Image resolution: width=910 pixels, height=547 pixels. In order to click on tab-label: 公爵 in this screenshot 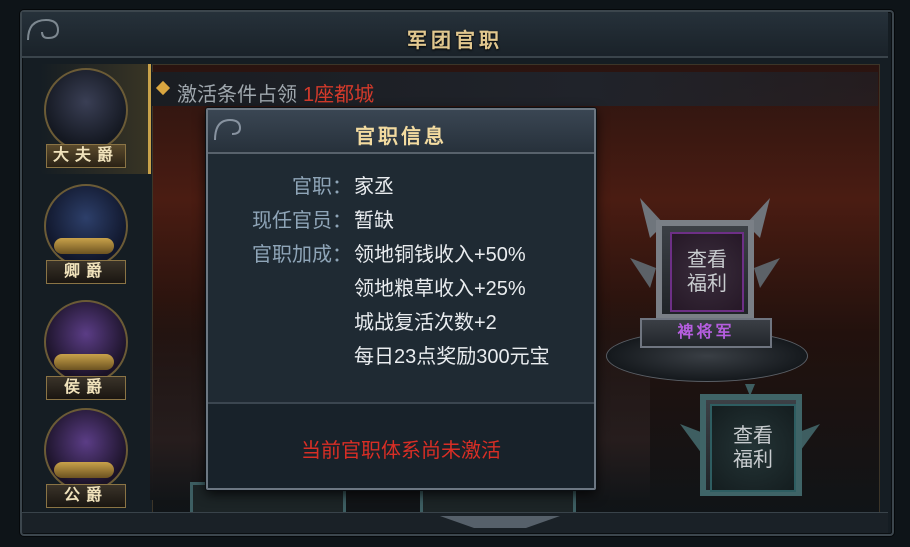, I will do `click(86, 496)`.